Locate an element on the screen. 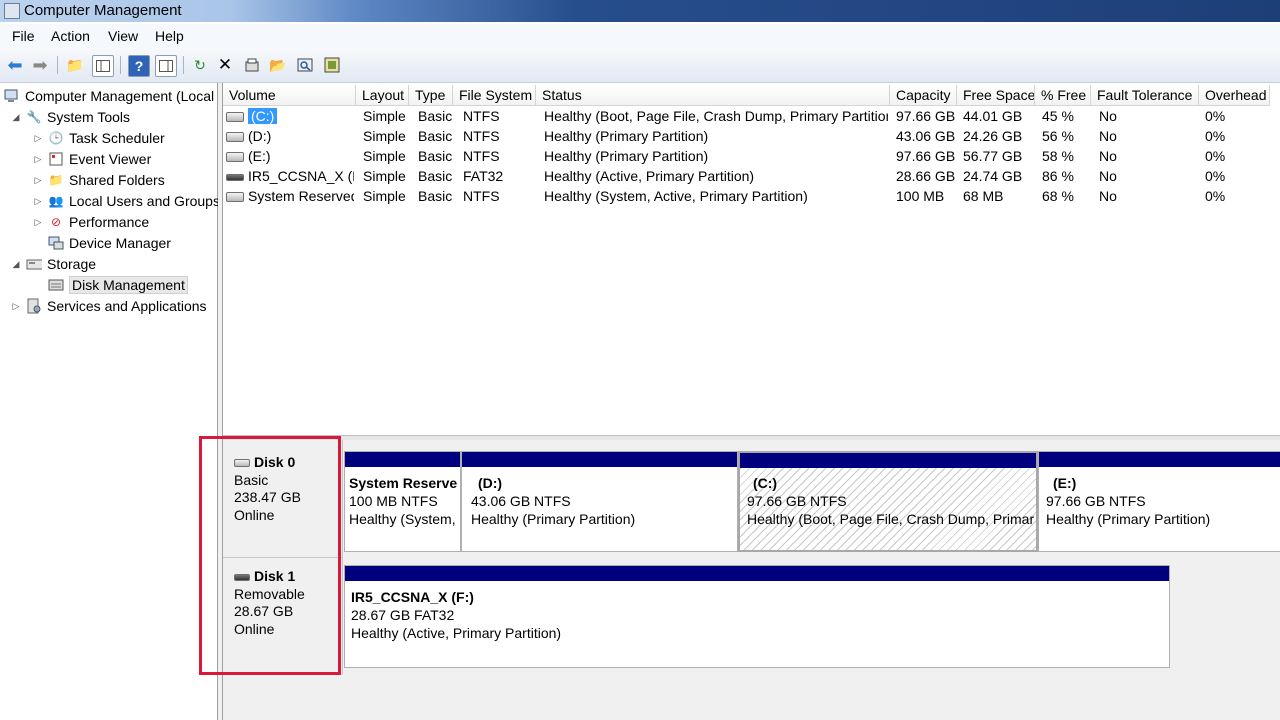 The image size is (1280, 720). column-header-type: Type is located at coordinates (431, 95).